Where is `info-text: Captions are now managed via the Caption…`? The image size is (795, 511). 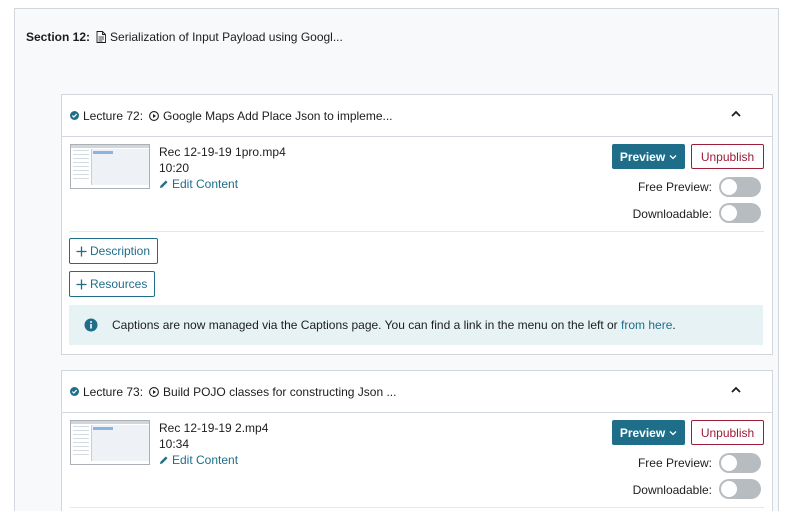 info-text: Captions are now managed via the Caption… is located at coordinates (394, 325).